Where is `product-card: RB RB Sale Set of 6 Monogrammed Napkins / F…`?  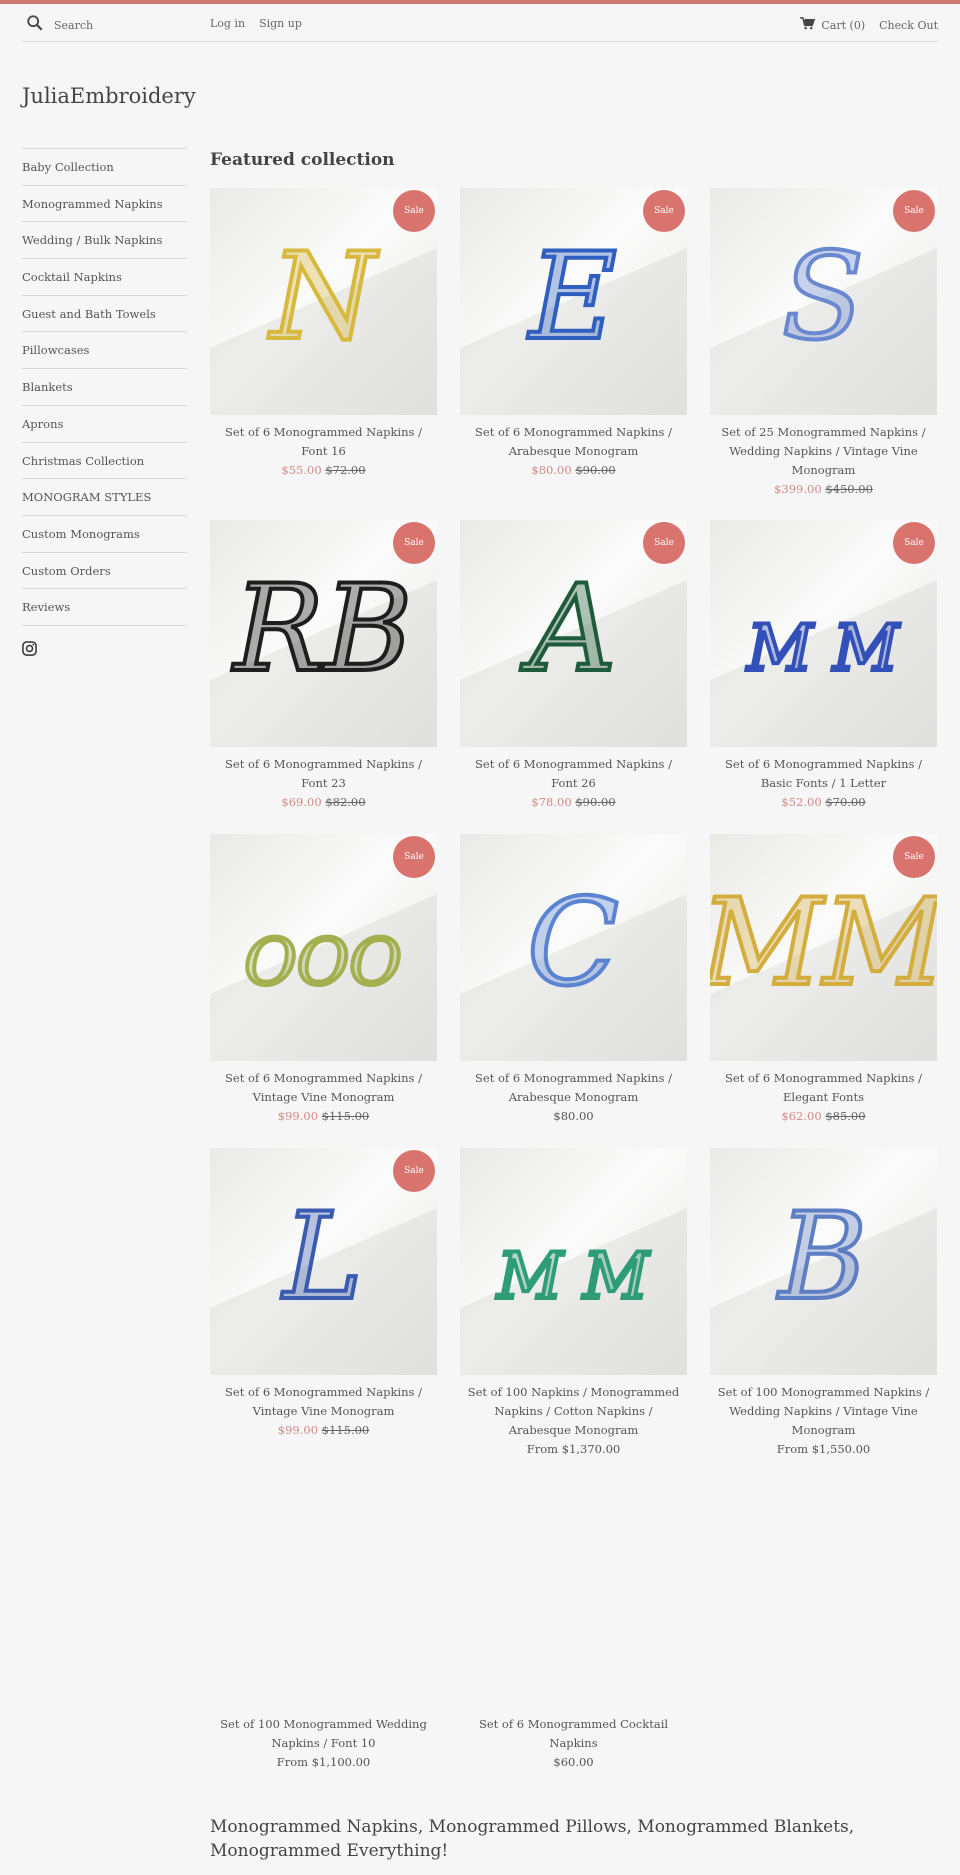 product-card: RB RB Sale Set of 6 Monogrammed Napkins / F… is located at coordinates (323, 665).